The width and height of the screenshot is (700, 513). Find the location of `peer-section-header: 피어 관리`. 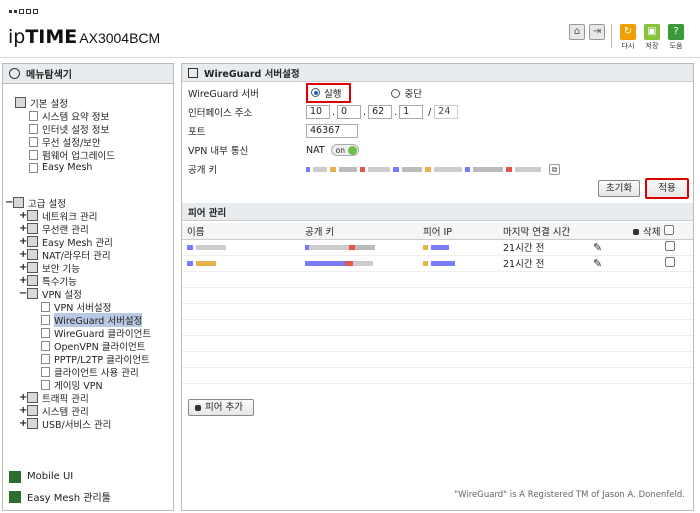

peer-section-header: 피어 관리 is located at coordinates (437, 212).